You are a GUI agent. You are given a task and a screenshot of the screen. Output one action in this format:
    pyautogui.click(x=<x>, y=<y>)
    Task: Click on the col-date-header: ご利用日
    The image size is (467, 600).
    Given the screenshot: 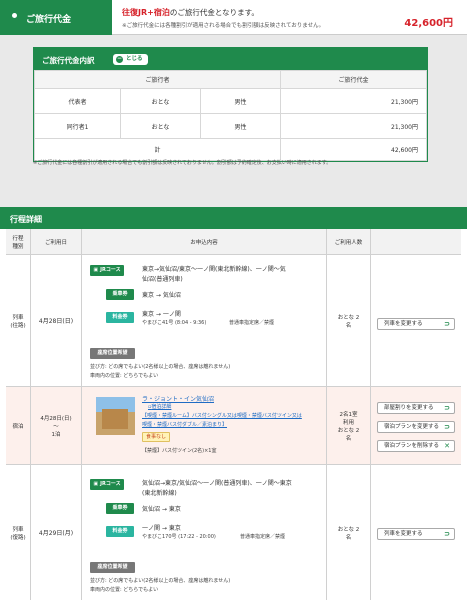 What is the action you would take?
    pyautogui.click(x=56, y=241)
    